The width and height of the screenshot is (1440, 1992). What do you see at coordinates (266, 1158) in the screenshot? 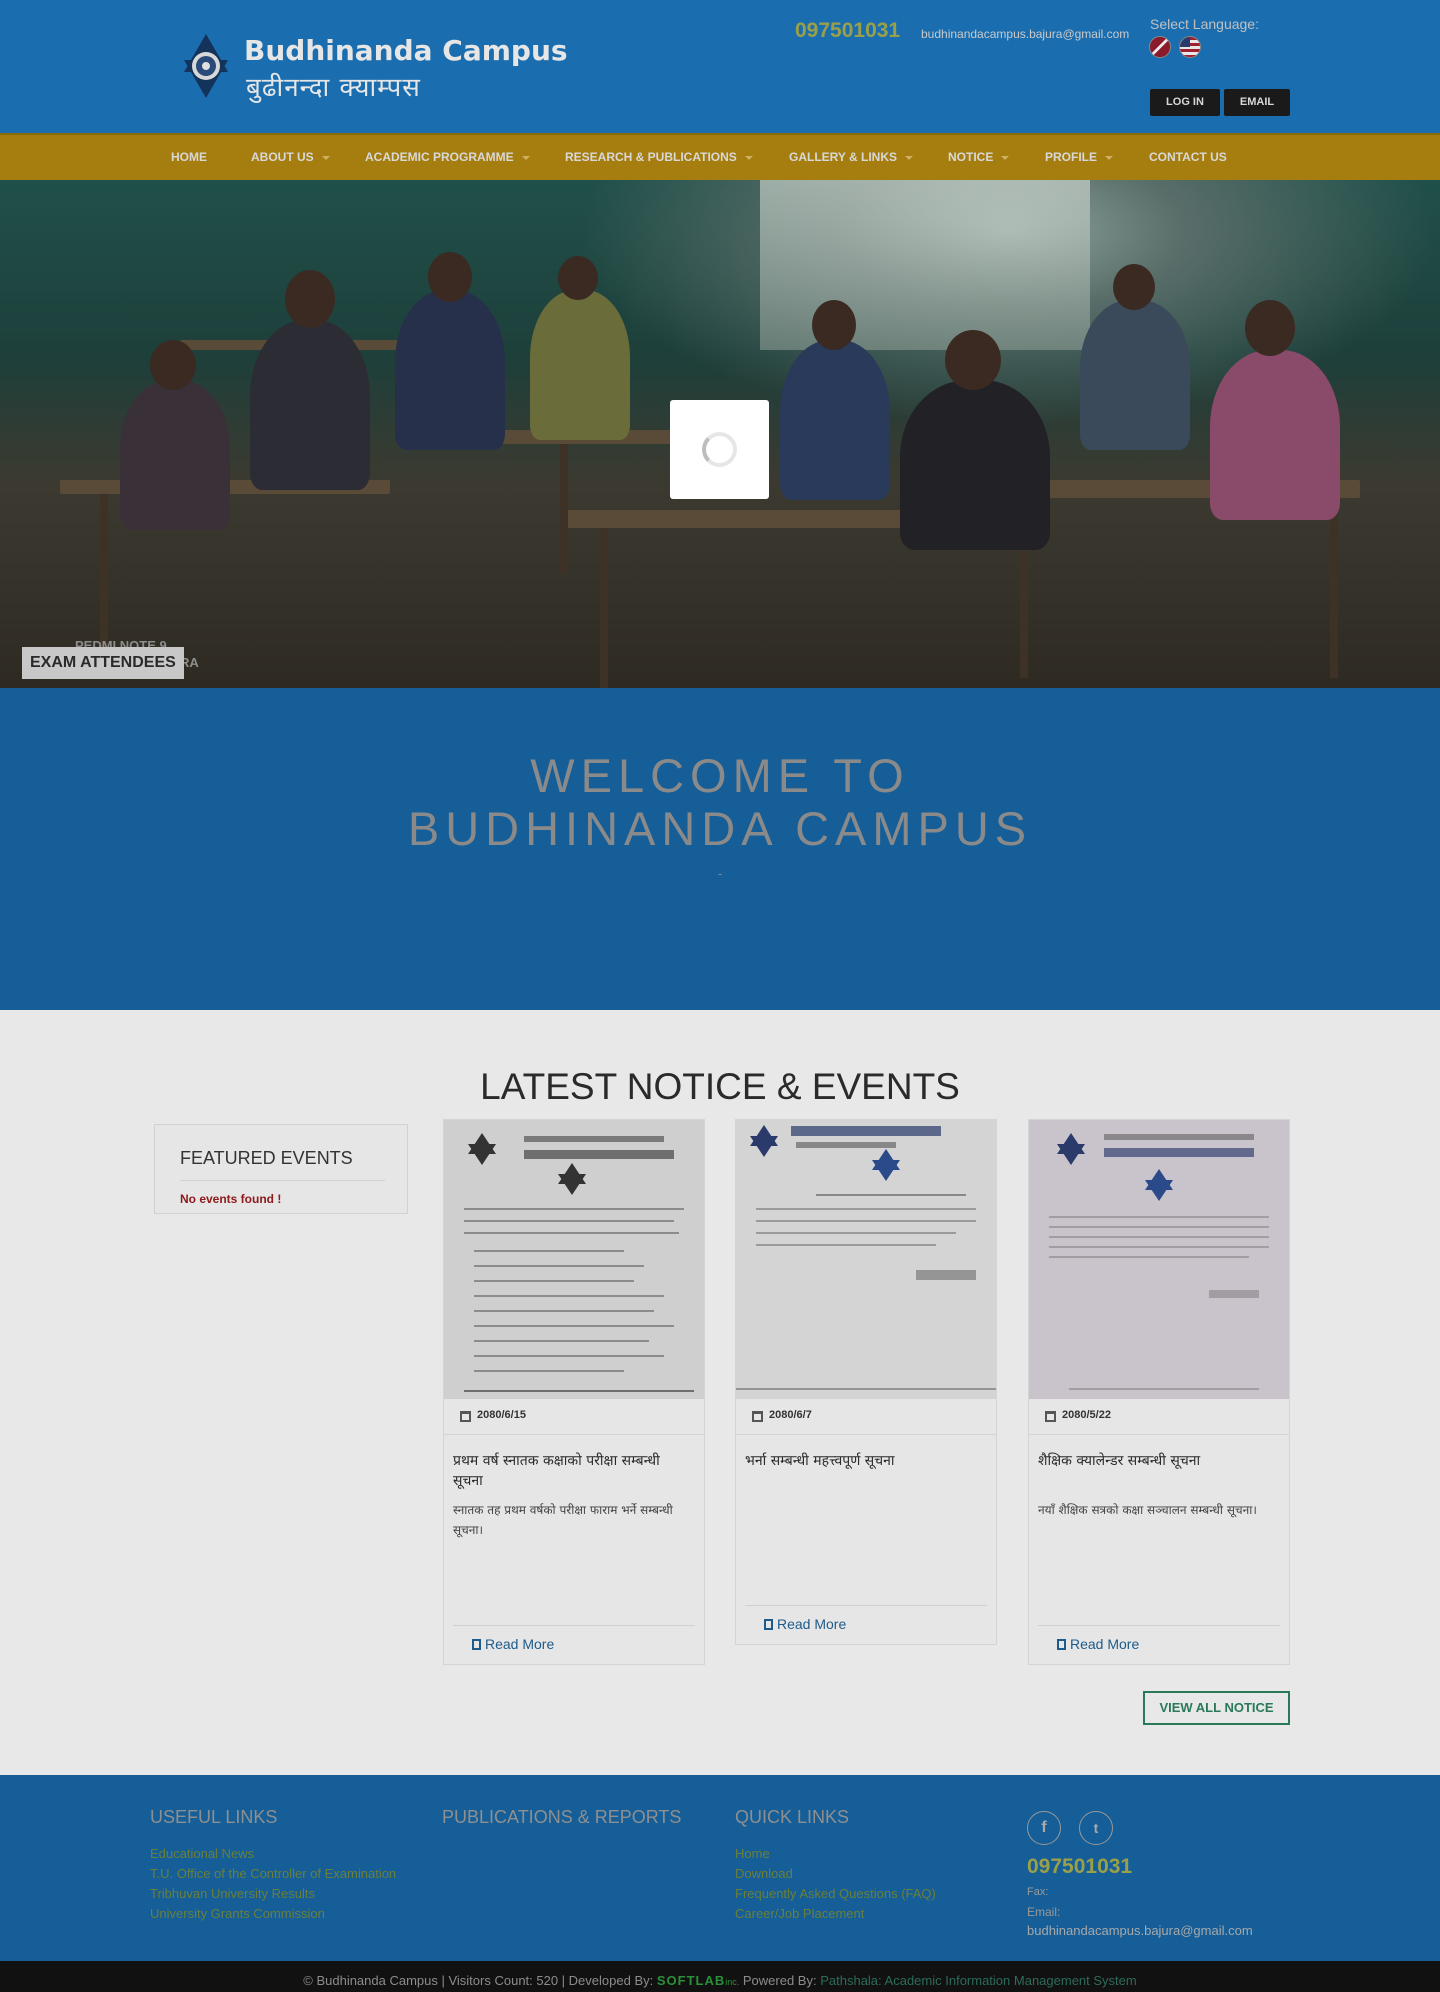
I see `featured-events-title: FEATURED EVENTS` at bounding box center [266, 1158].